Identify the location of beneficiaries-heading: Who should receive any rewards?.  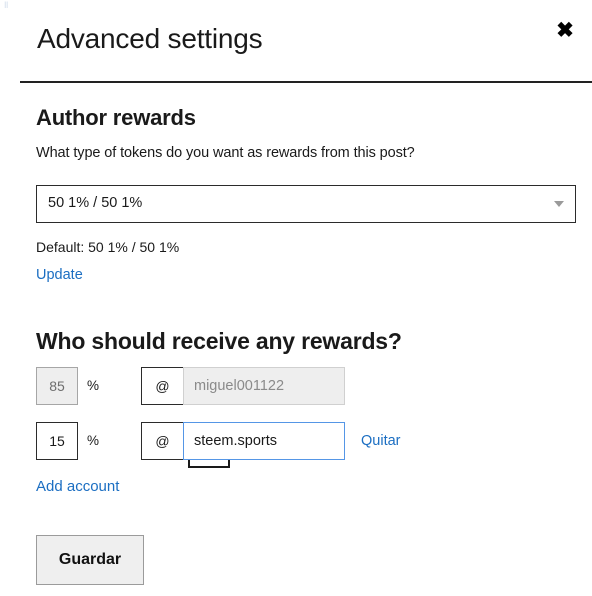
(219, 341).